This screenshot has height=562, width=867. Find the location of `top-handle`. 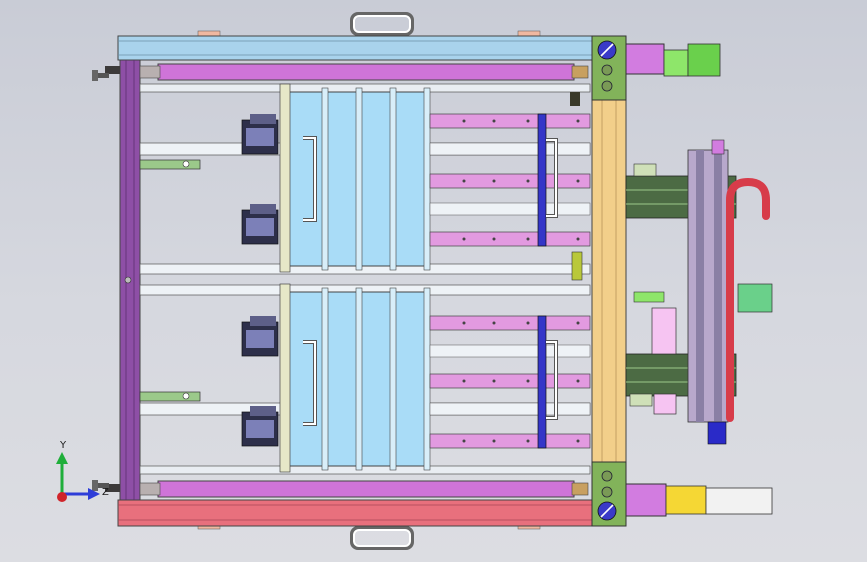

top-handle is located at coordinates (382, 24).